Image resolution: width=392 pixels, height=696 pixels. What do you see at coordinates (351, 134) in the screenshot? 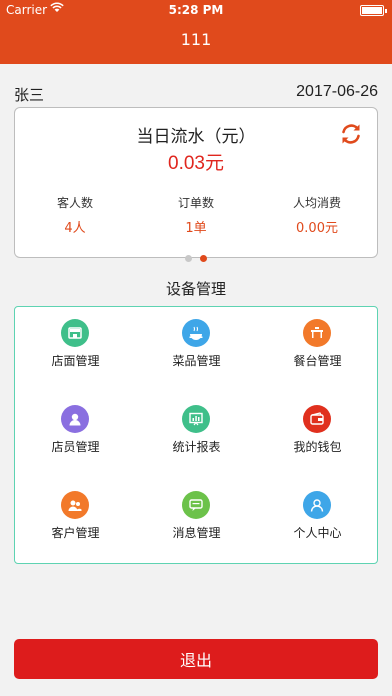
I see `refresh-icon` at bounding box center [351, 134].